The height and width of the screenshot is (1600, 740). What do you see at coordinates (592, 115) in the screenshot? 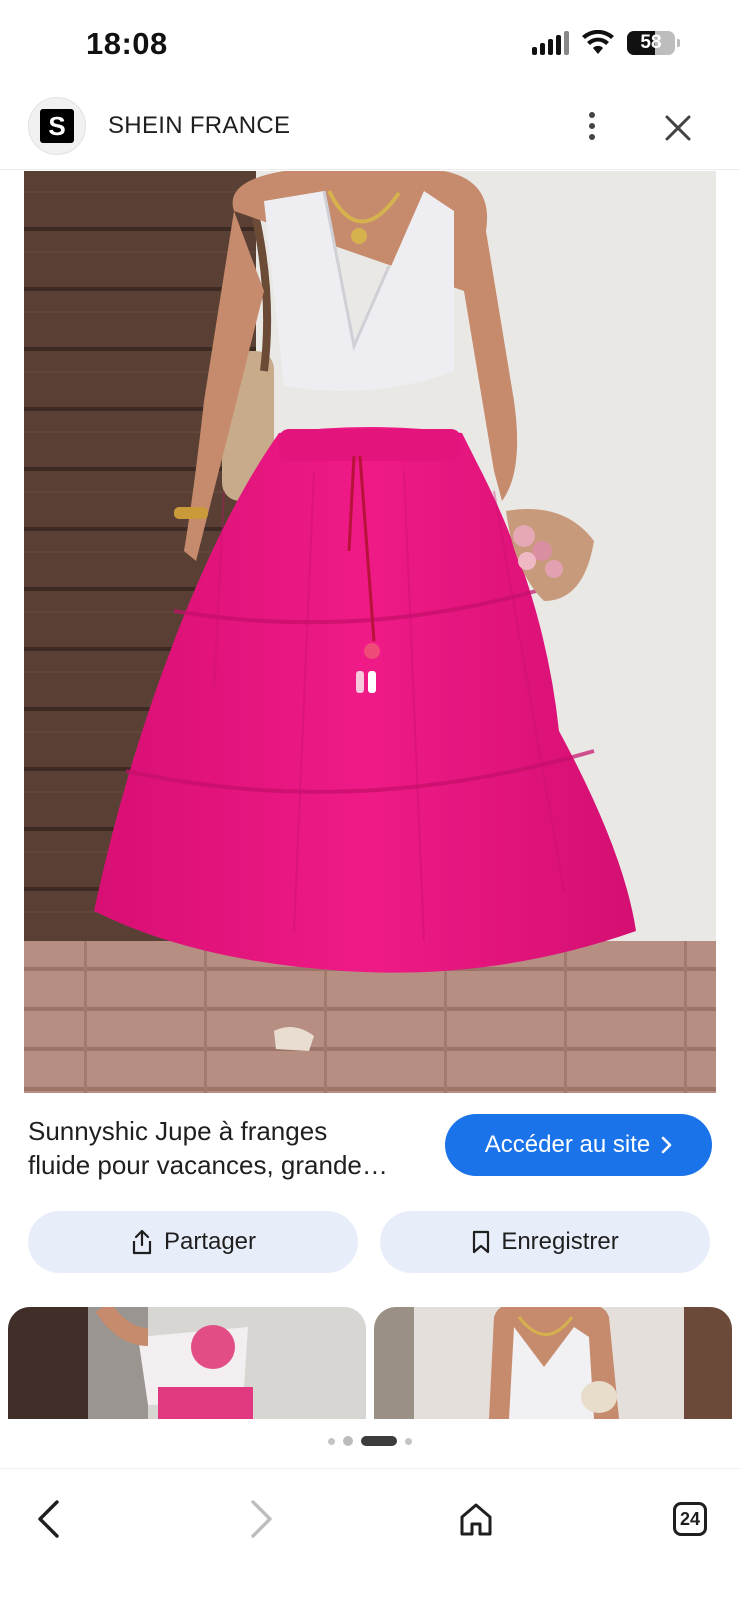
I see `more-vertical-icon` at bounding box center [592, 115].